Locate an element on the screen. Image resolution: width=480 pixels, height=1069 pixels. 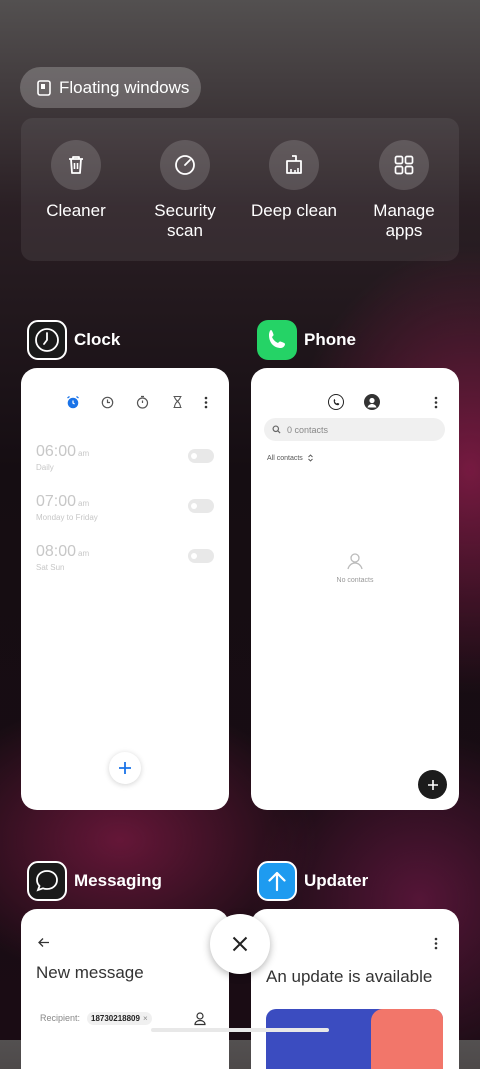
back-arrow-icon is located at coordinates (43, 942).